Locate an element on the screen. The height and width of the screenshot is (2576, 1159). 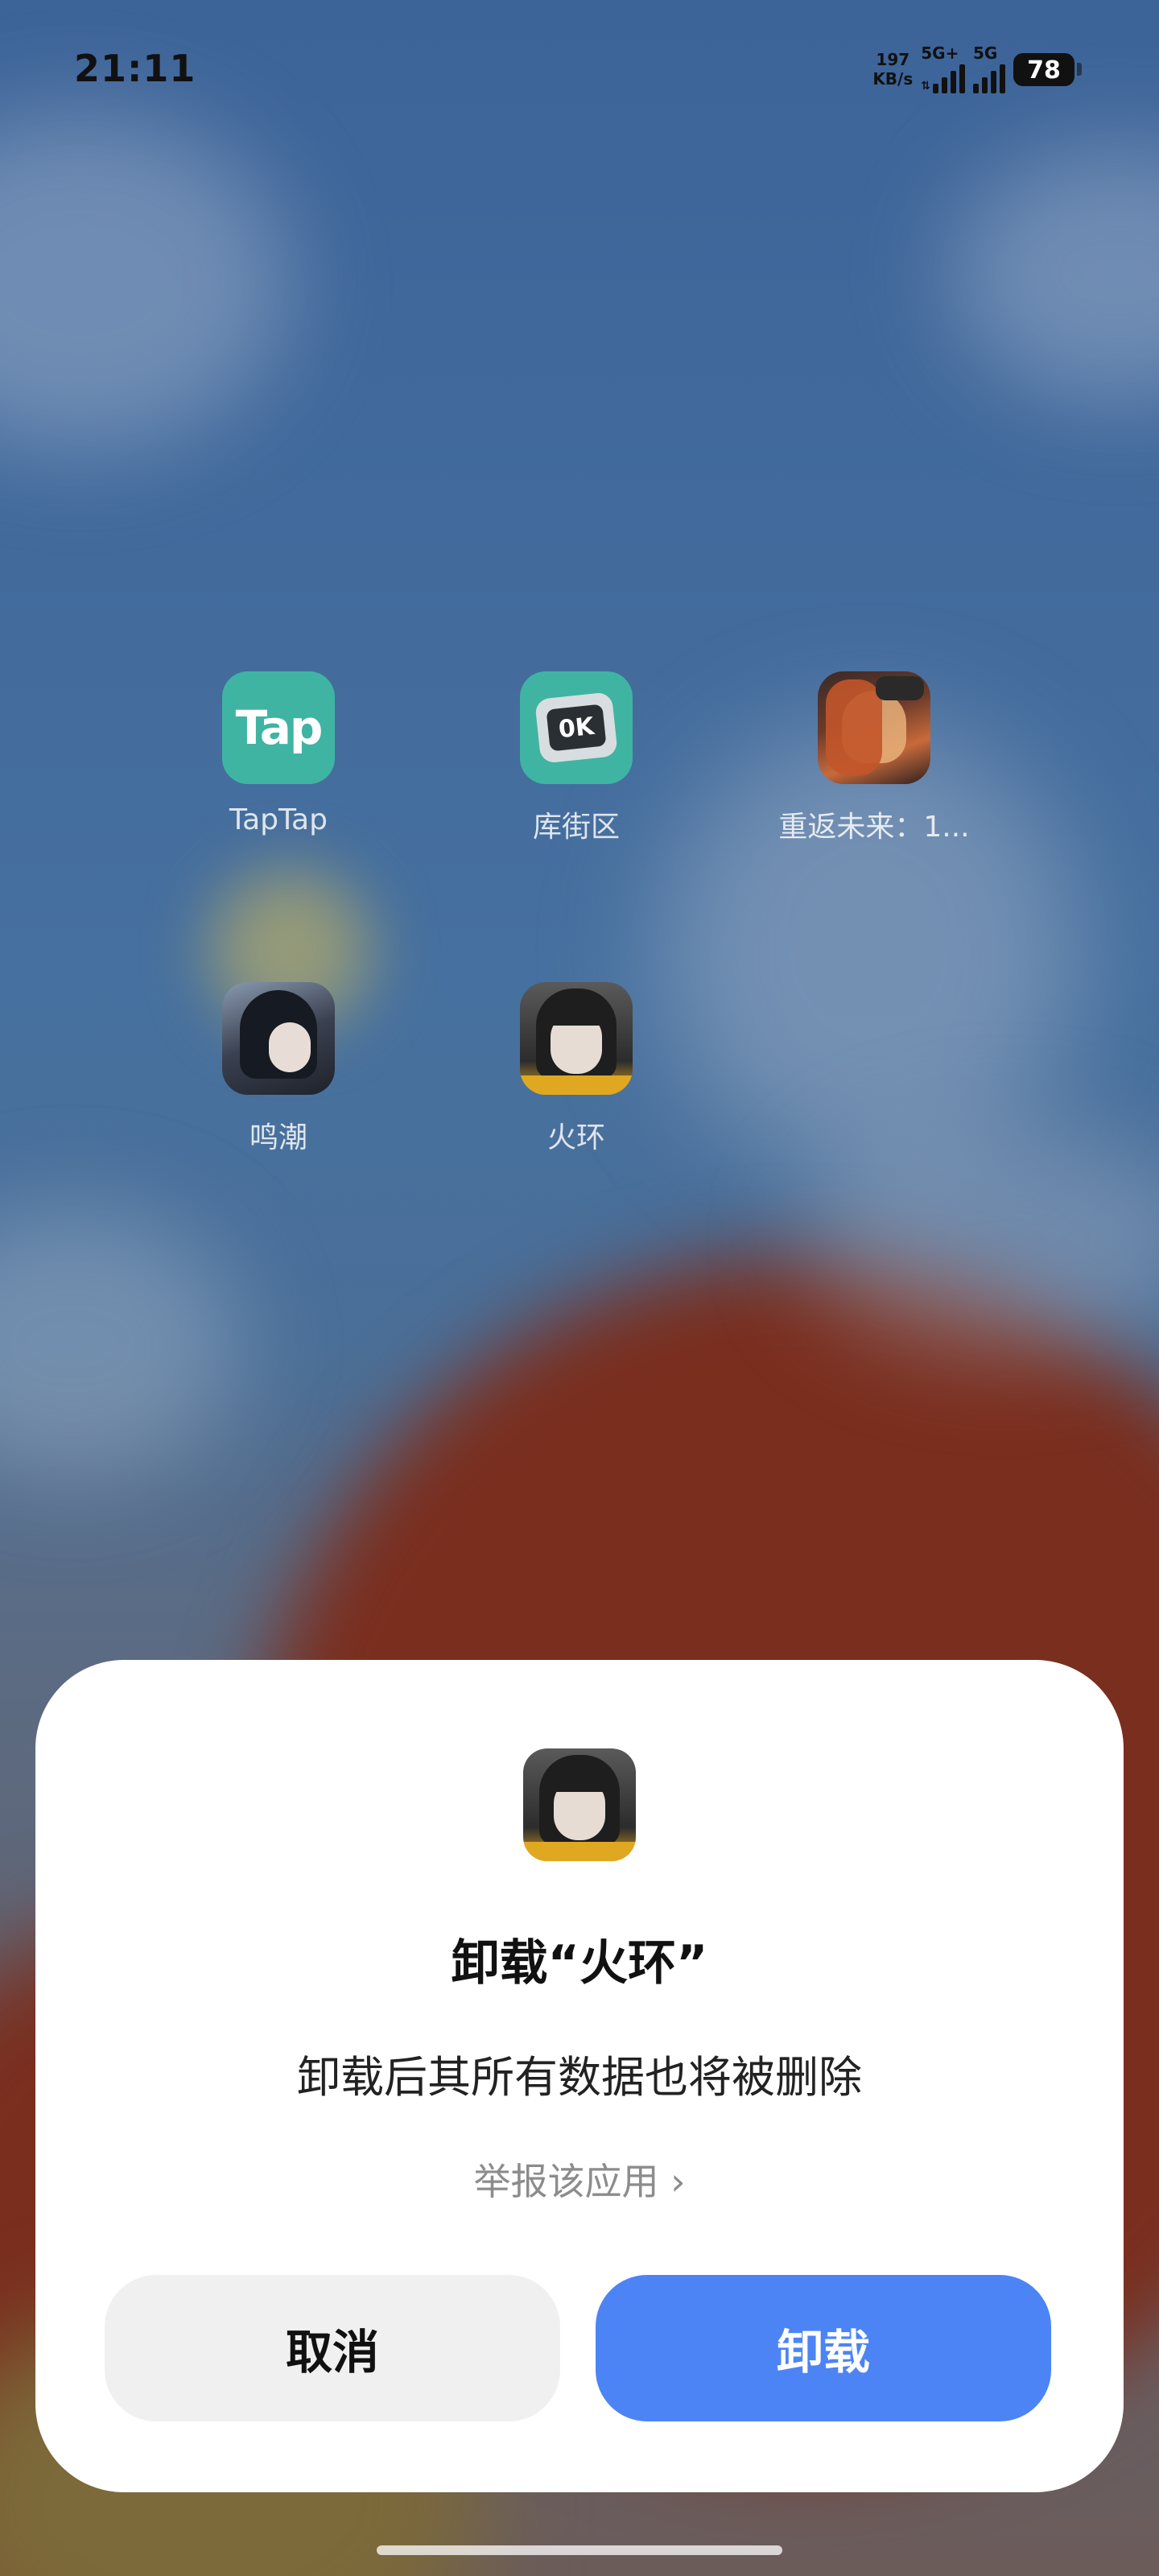
app-kujiequ: 0K 库街区 is located at coordinates (576, 758).